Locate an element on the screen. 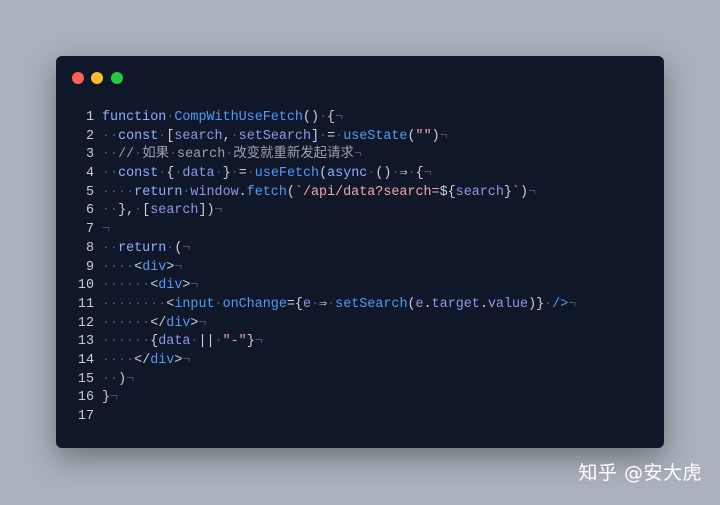 The height and width of the screenshot is (505, 720). line-number: 3 is located at coordinates (89, 155).